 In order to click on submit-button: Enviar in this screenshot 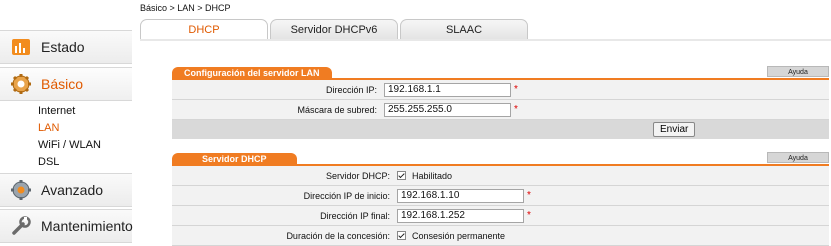, I will do `click(674, 129)`.